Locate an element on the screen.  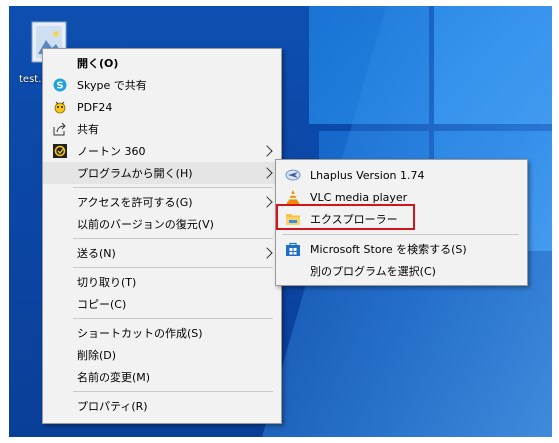
menu-item-label: Skype で共有 is located at coordinates (112, 85).